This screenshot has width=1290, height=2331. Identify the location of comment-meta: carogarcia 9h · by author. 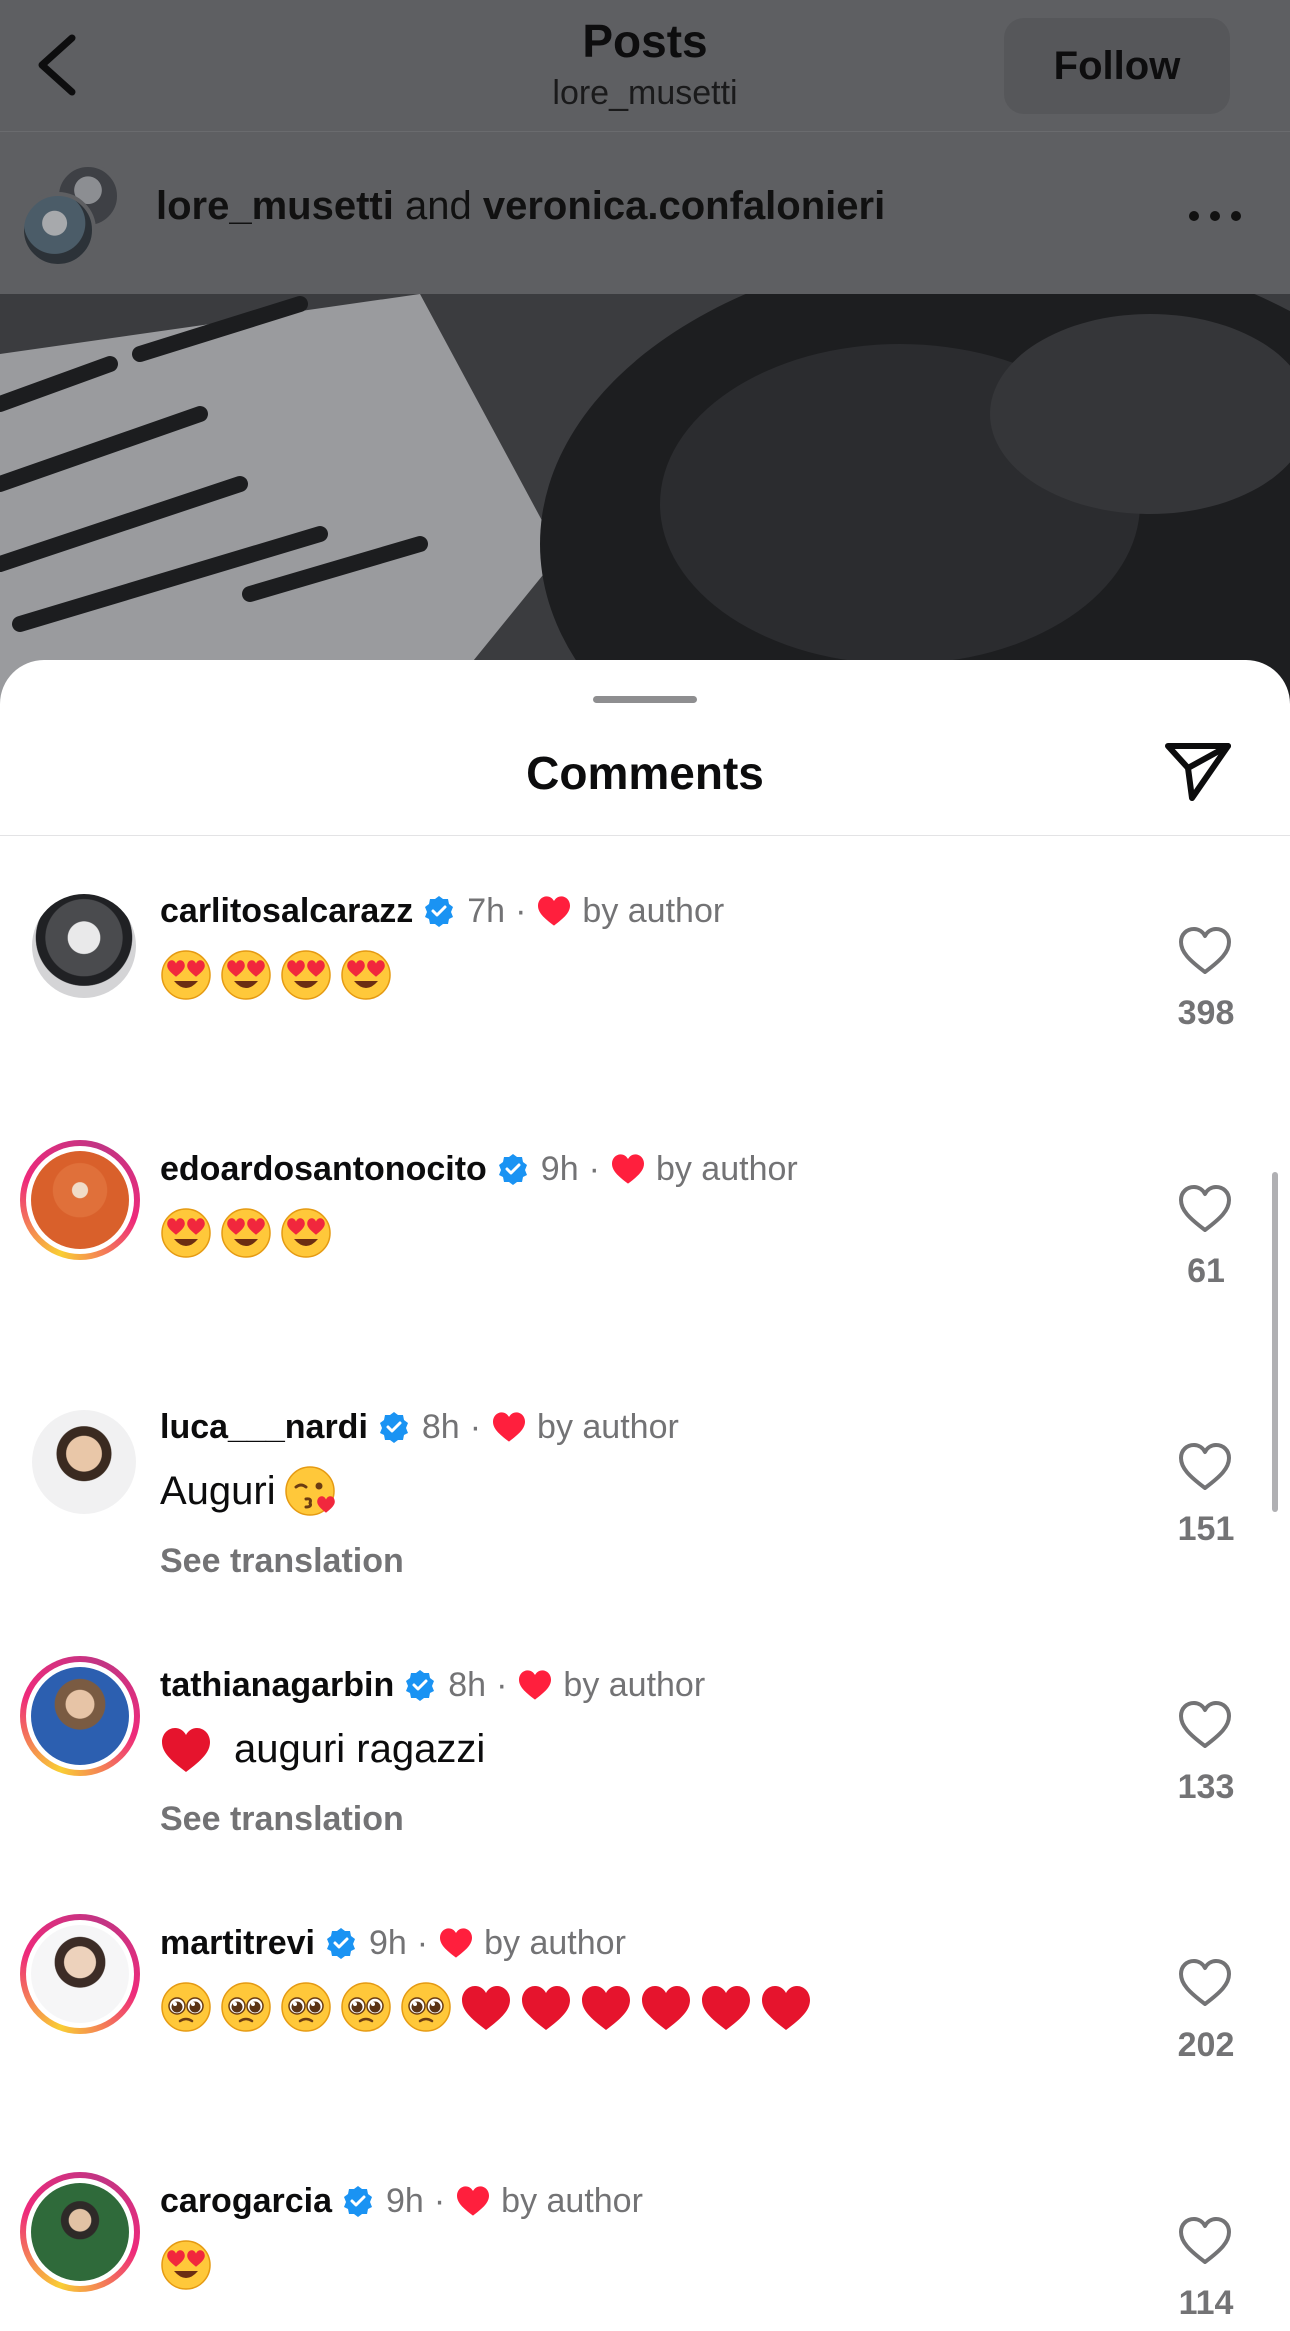
(401, 2201).